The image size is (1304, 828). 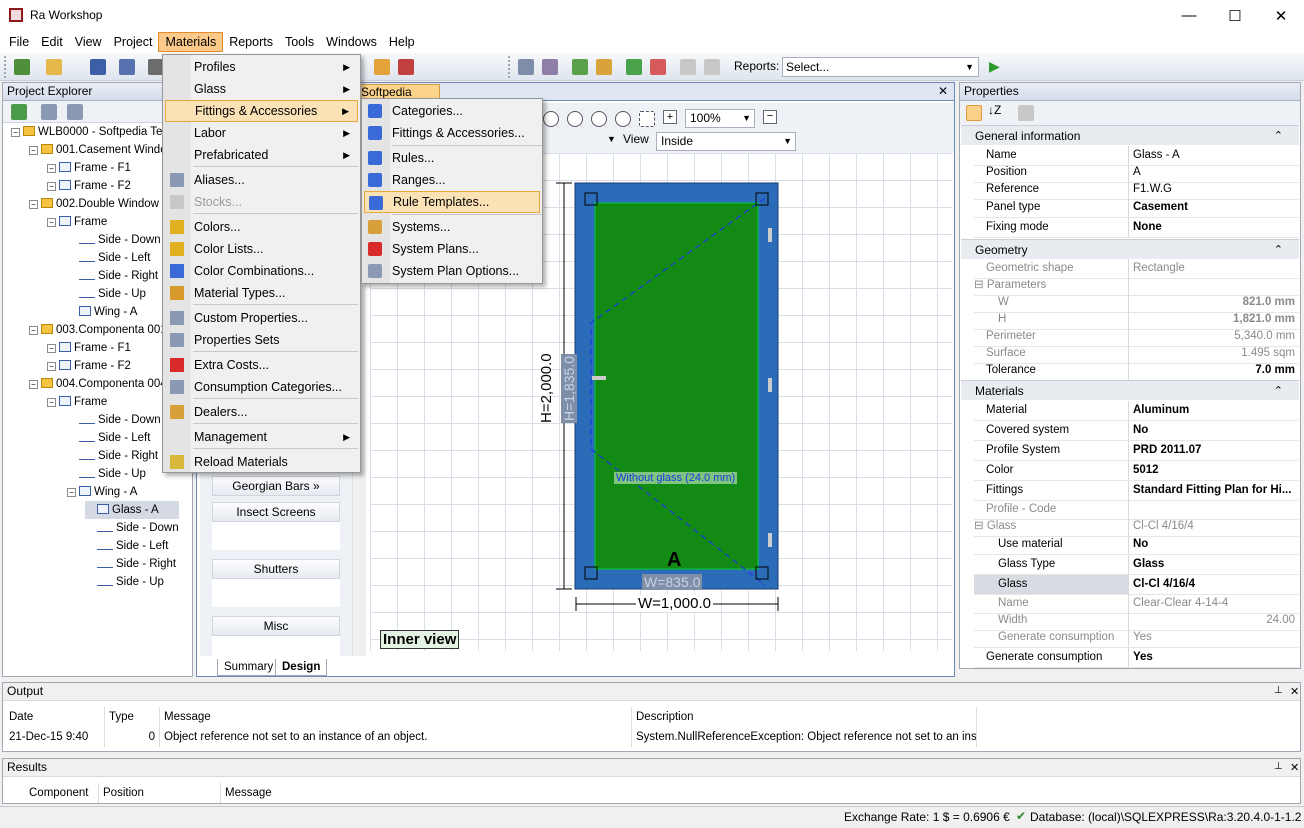 I want to click on property-row: Glass Cl-Cl 4/16/4, so click(x=1136, y=585).